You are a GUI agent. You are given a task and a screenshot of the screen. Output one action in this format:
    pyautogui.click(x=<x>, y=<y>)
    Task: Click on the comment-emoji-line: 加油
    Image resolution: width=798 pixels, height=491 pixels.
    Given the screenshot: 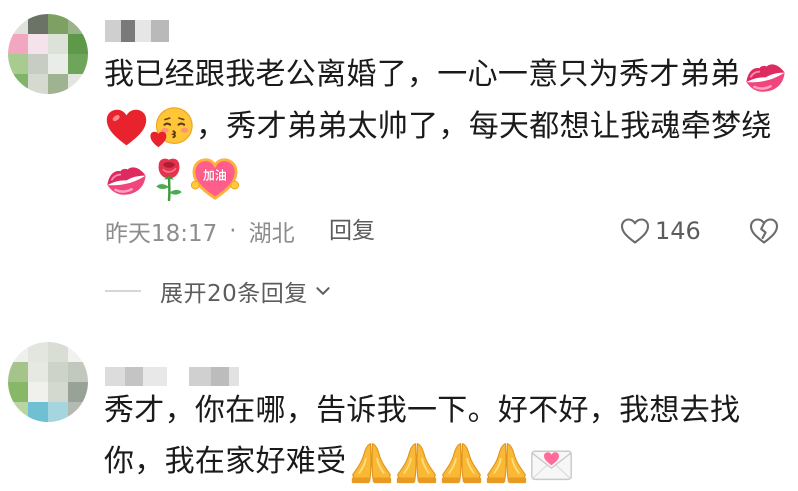 What is the action you would take?
    pyautogui.click(x=172, y=178)
    